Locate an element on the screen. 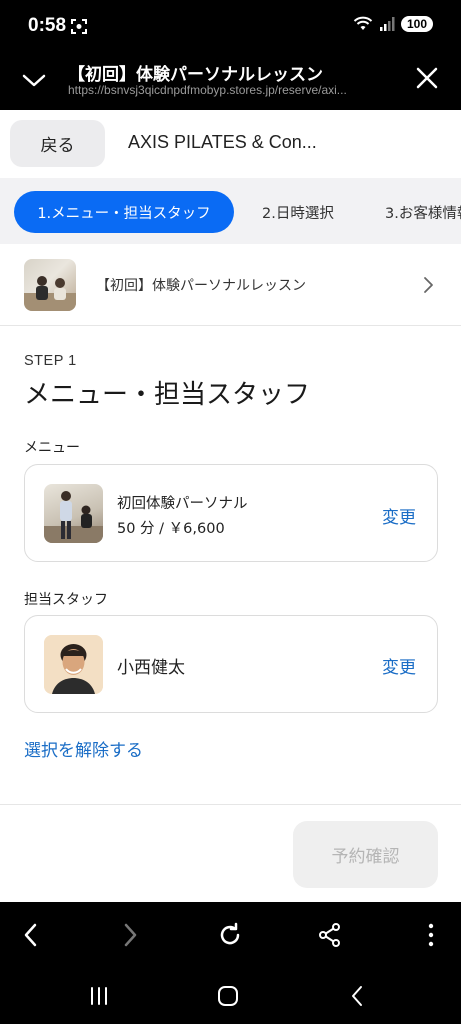  forward-arrow-icon is located at coordinates (130, 935).